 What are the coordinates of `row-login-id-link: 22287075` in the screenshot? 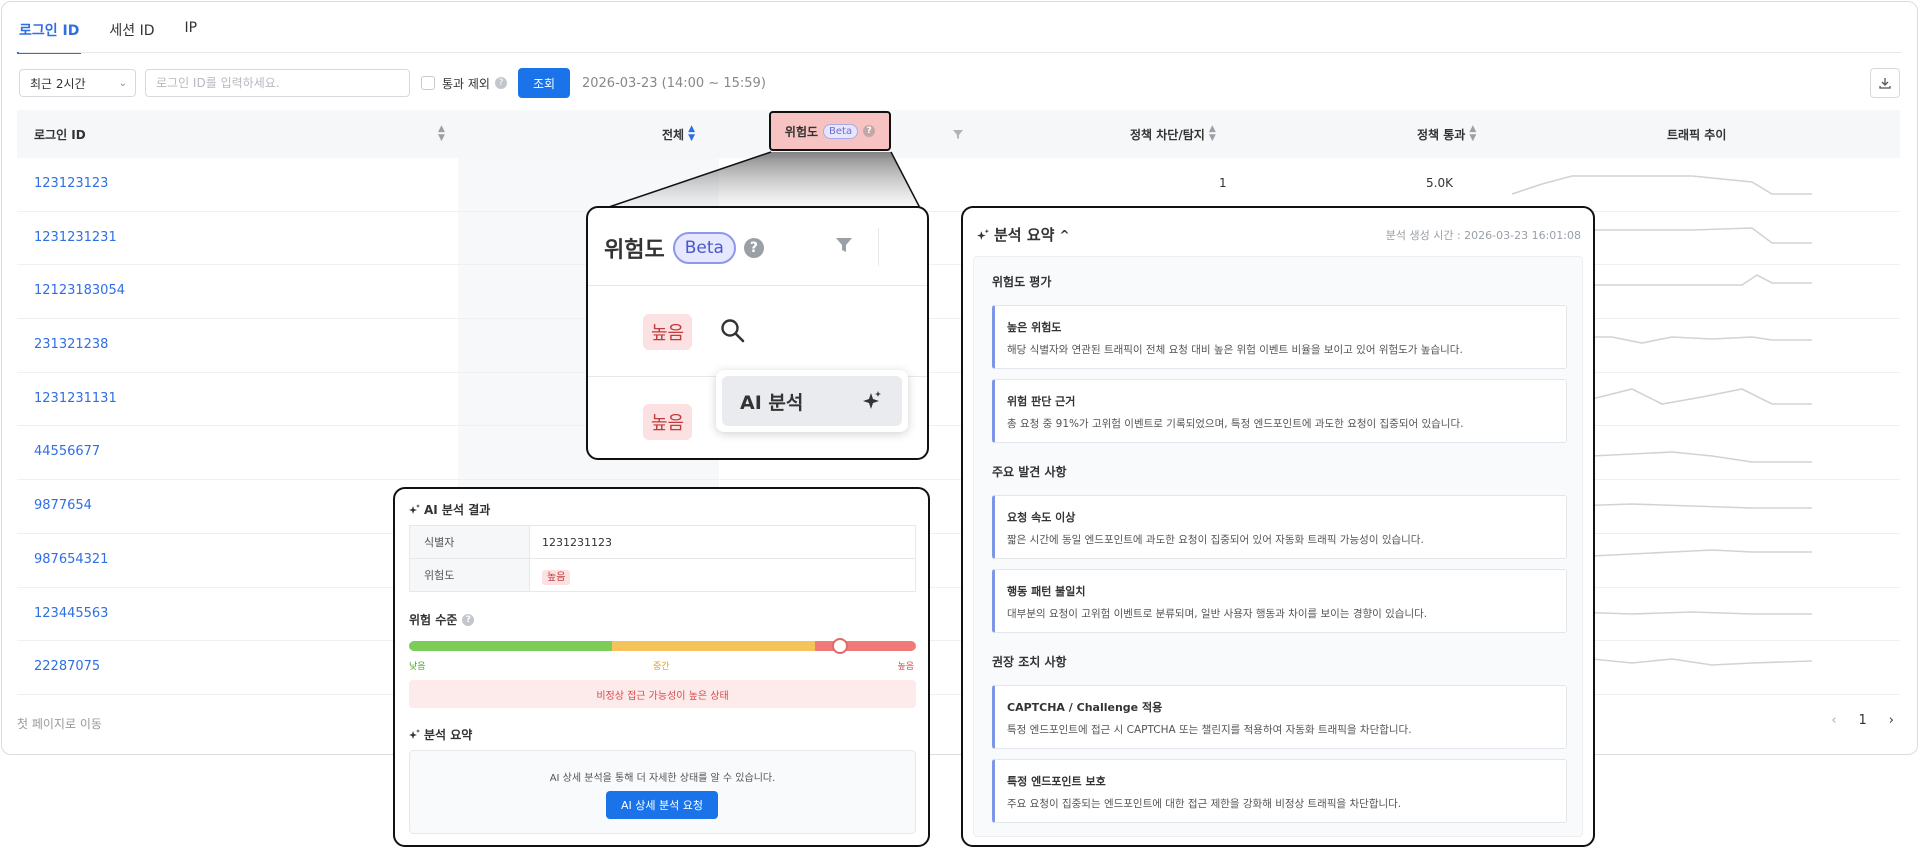 It's located at (67, 666).